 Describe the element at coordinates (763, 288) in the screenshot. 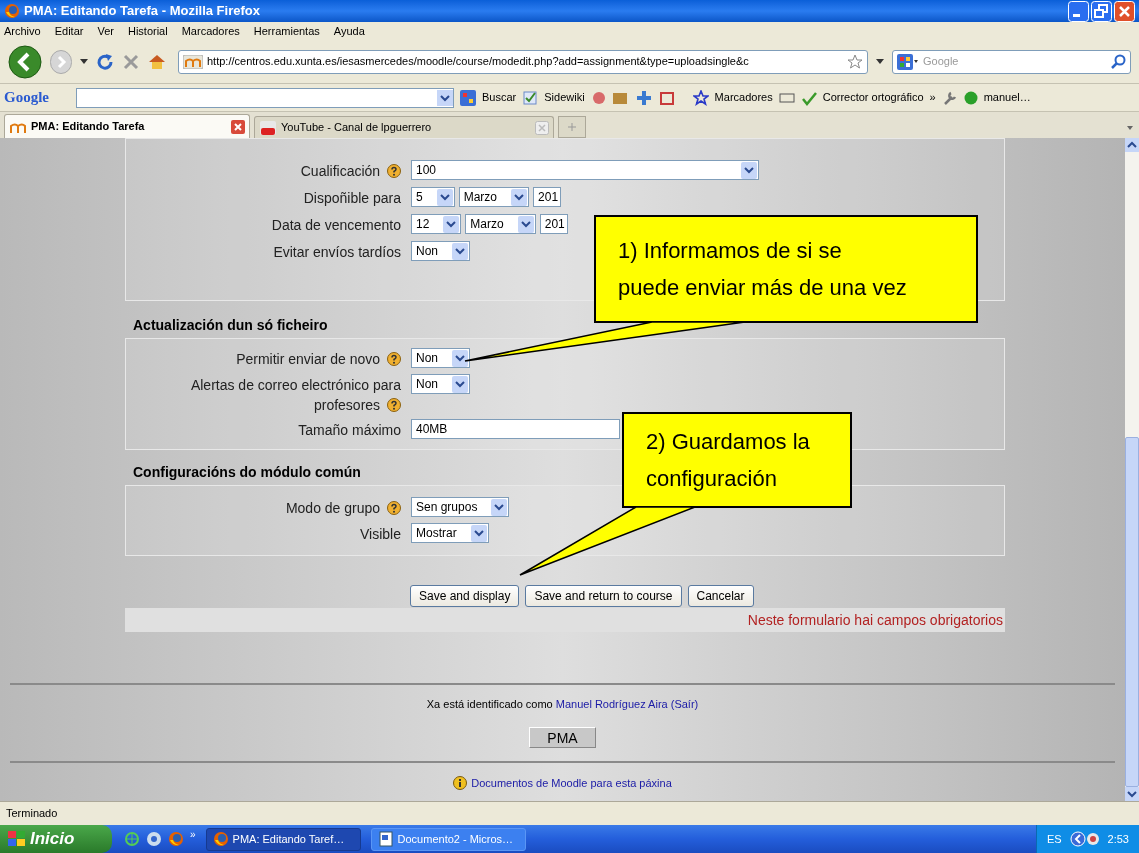

I see `callout-text: puede enviar más de una vez` at that location.